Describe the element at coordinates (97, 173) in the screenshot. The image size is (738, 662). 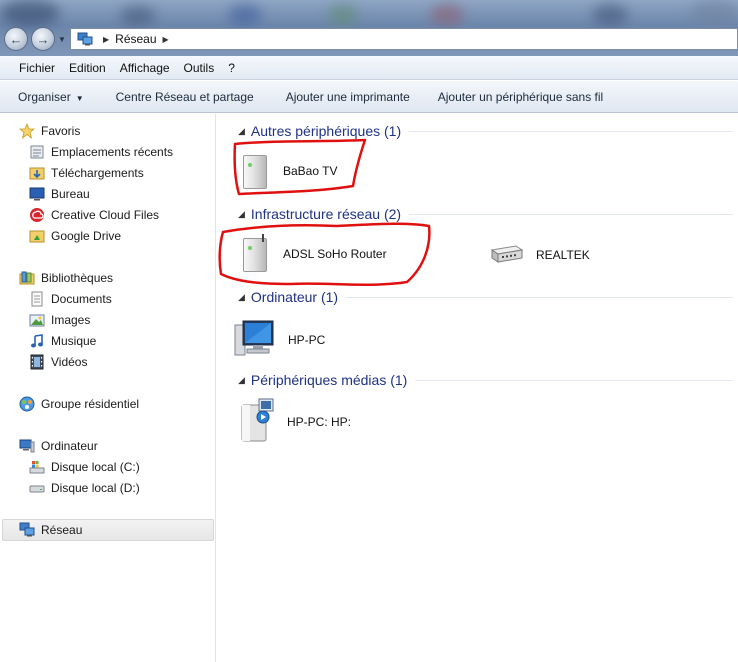
I see `sidebar-label: Téléchargements` at that location.